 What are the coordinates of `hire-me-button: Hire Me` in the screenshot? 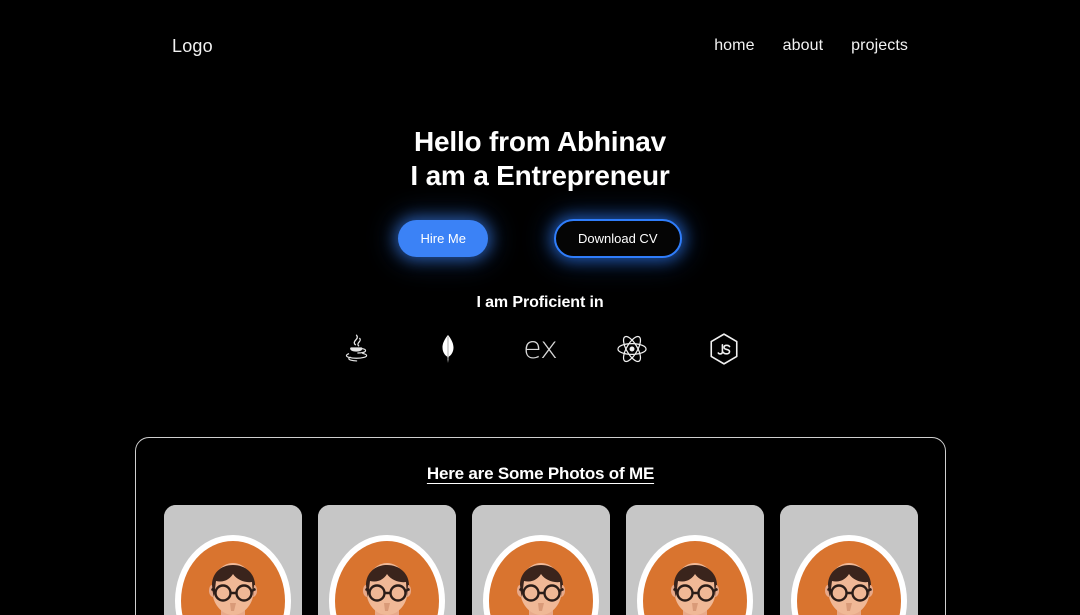 It's located at (443, 238).